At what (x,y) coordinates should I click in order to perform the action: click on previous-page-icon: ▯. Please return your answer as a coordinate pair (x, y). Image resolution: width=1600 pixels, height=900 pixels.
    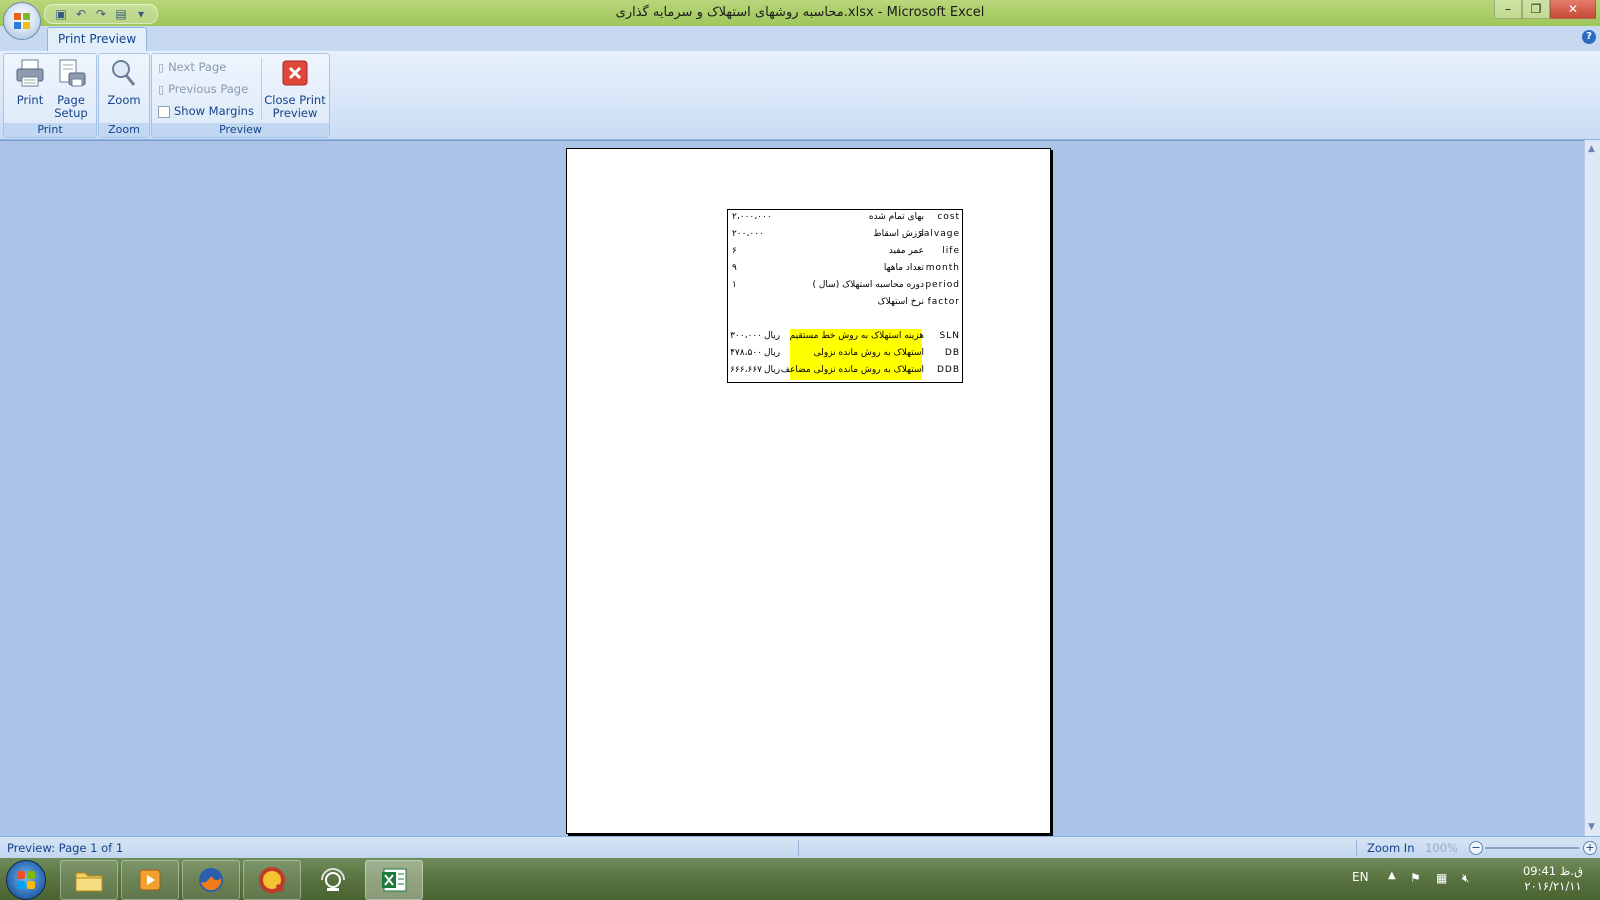
    Looking at the image, I should click on (161, 89).